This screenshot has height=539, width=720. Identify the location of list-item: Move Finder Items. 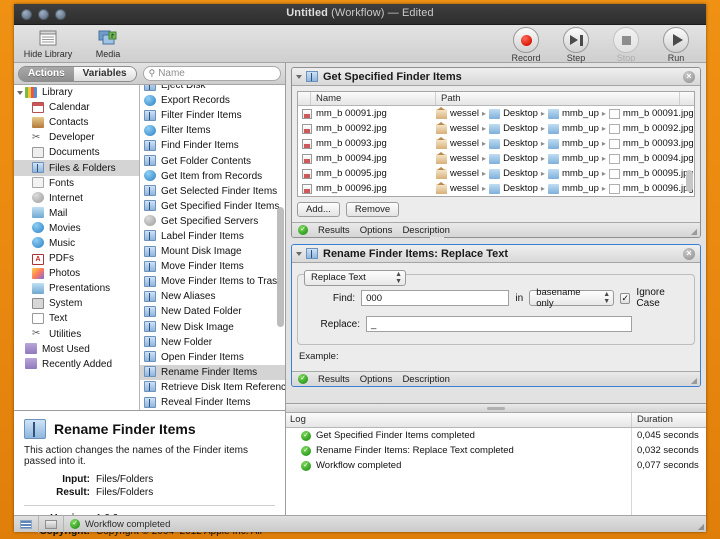
(212, 266).